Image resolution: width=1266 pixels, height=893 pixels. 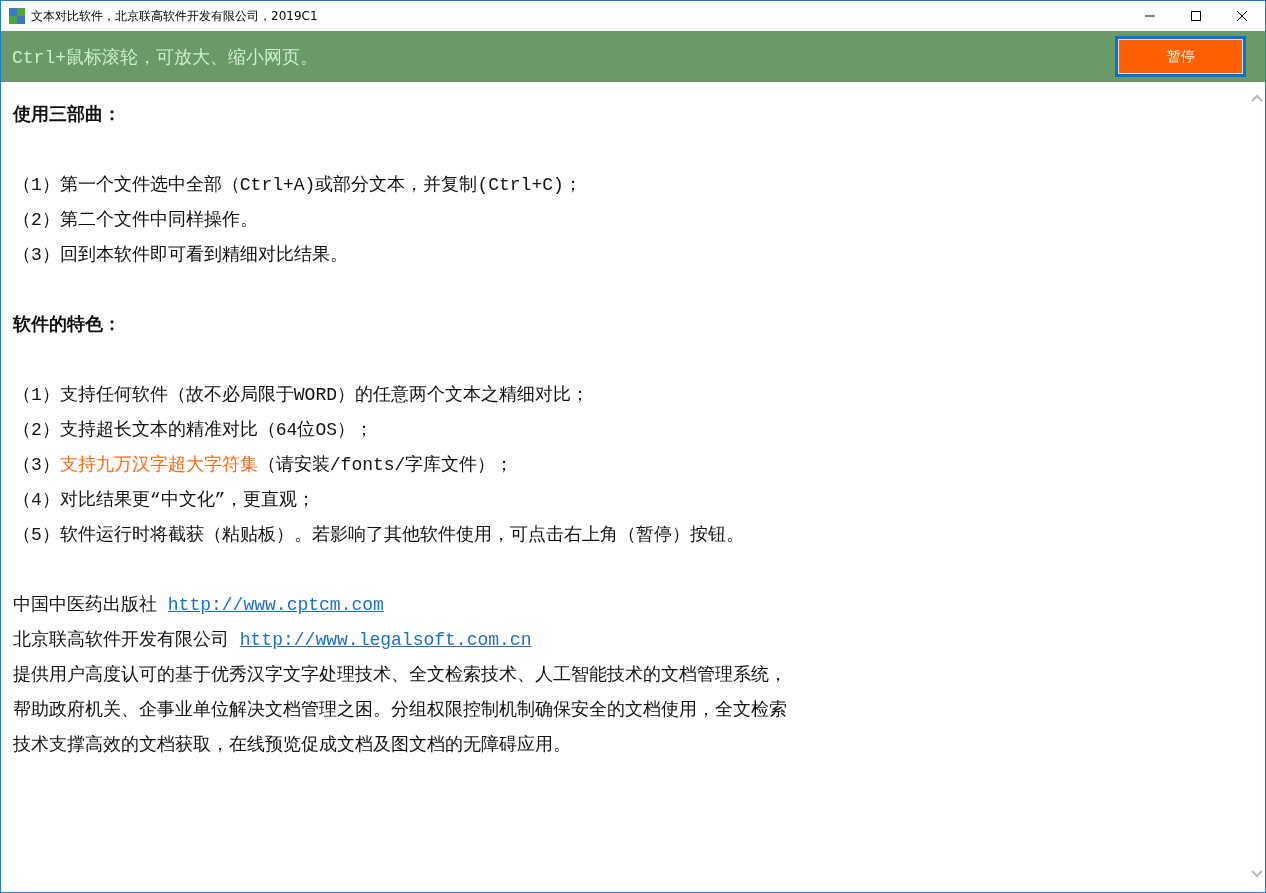 I want to click on list-item: （5）软件运行时将截获（粘贴板）。若影响了其他软件使用，可点击右上角（暂停）按钮。, so click(x=379, y=535).